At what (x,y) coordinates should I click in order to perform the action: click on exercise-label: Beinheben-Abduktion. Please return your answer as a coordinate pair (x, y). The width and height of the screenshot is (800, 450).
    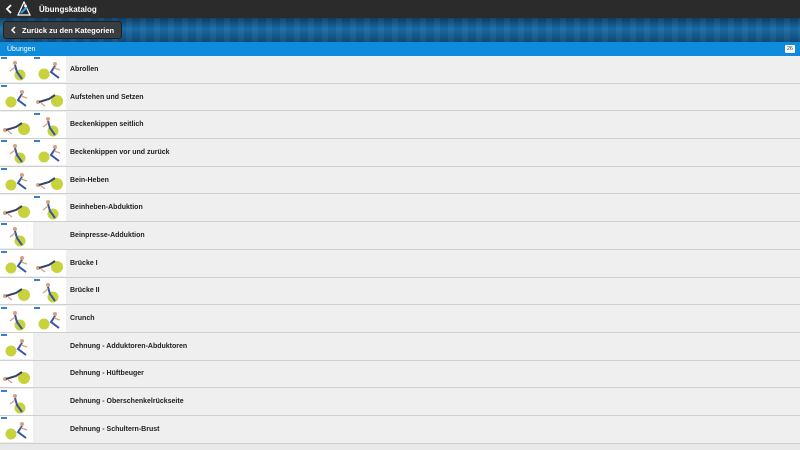
    Looking at the image, I should click on (106, 208).